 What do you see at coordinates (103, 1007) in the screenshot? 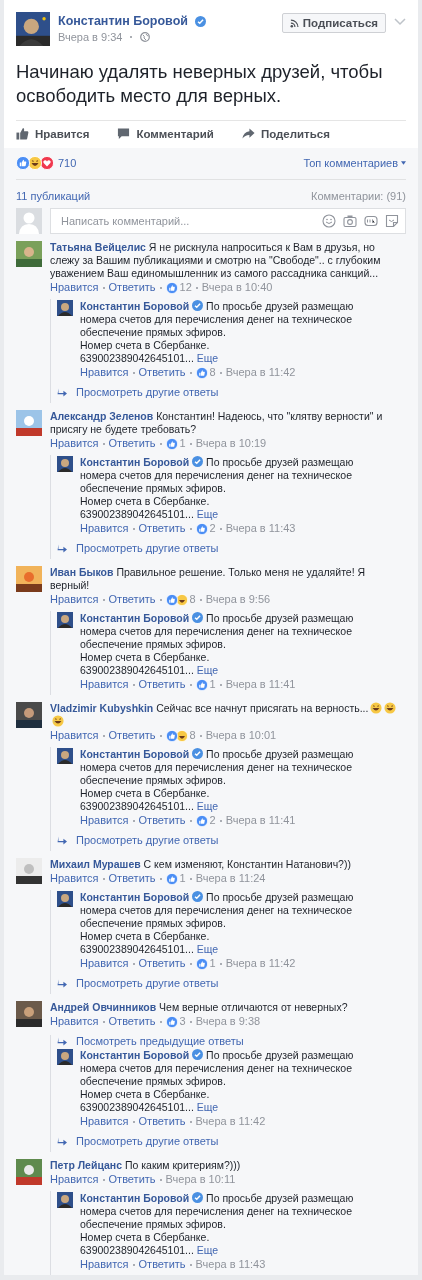
I see `author-link: Андрей Овчинников` at bounding box center [103, 1007].